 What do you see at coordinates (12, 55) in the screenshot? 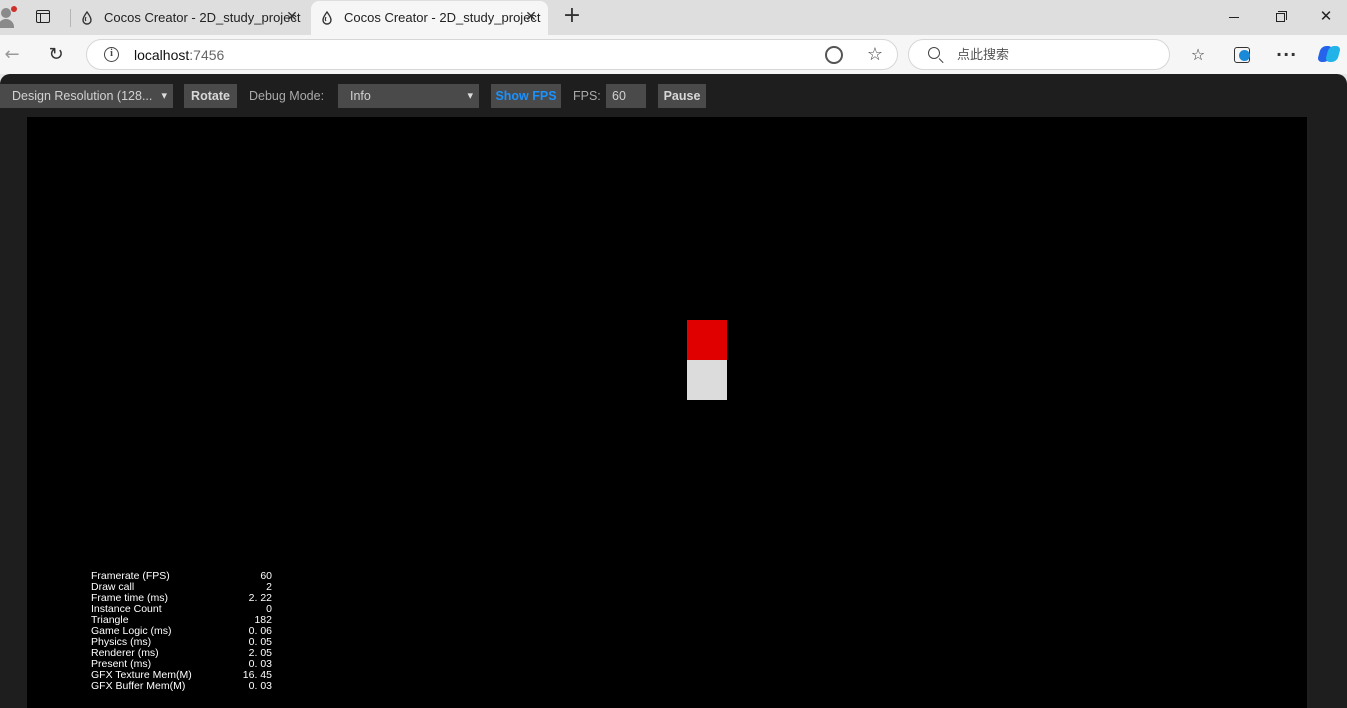
I see `back-arrow-icon: ←` at bounding box center [12, 55].